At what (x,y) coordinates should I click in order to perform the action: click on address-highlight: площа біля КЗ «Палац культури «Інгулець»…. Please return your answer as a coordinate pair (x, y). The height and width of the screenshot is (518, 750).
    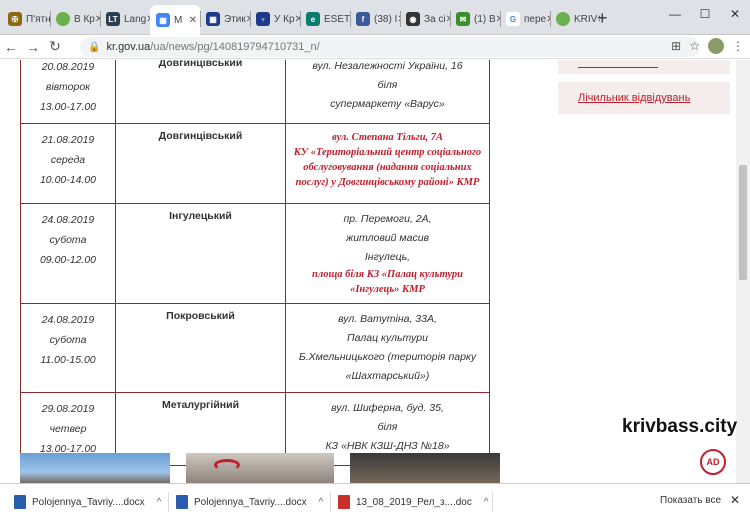
    Looking at the image, I should click on (387, 282).